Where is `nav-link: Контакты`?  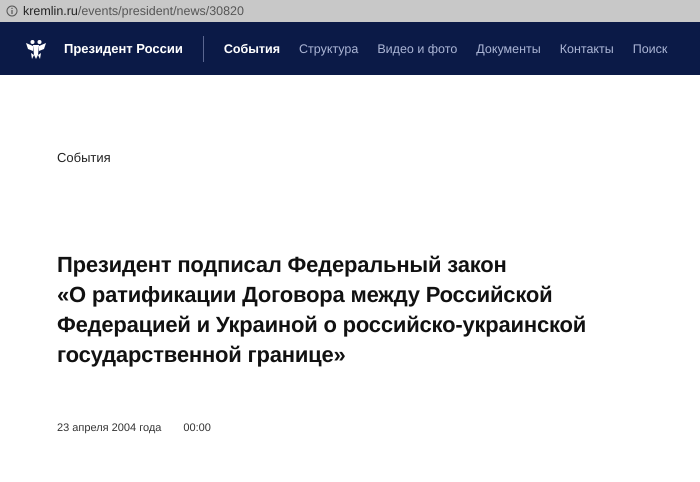
nav-link: Контакты is located at coordinates (587, 49).